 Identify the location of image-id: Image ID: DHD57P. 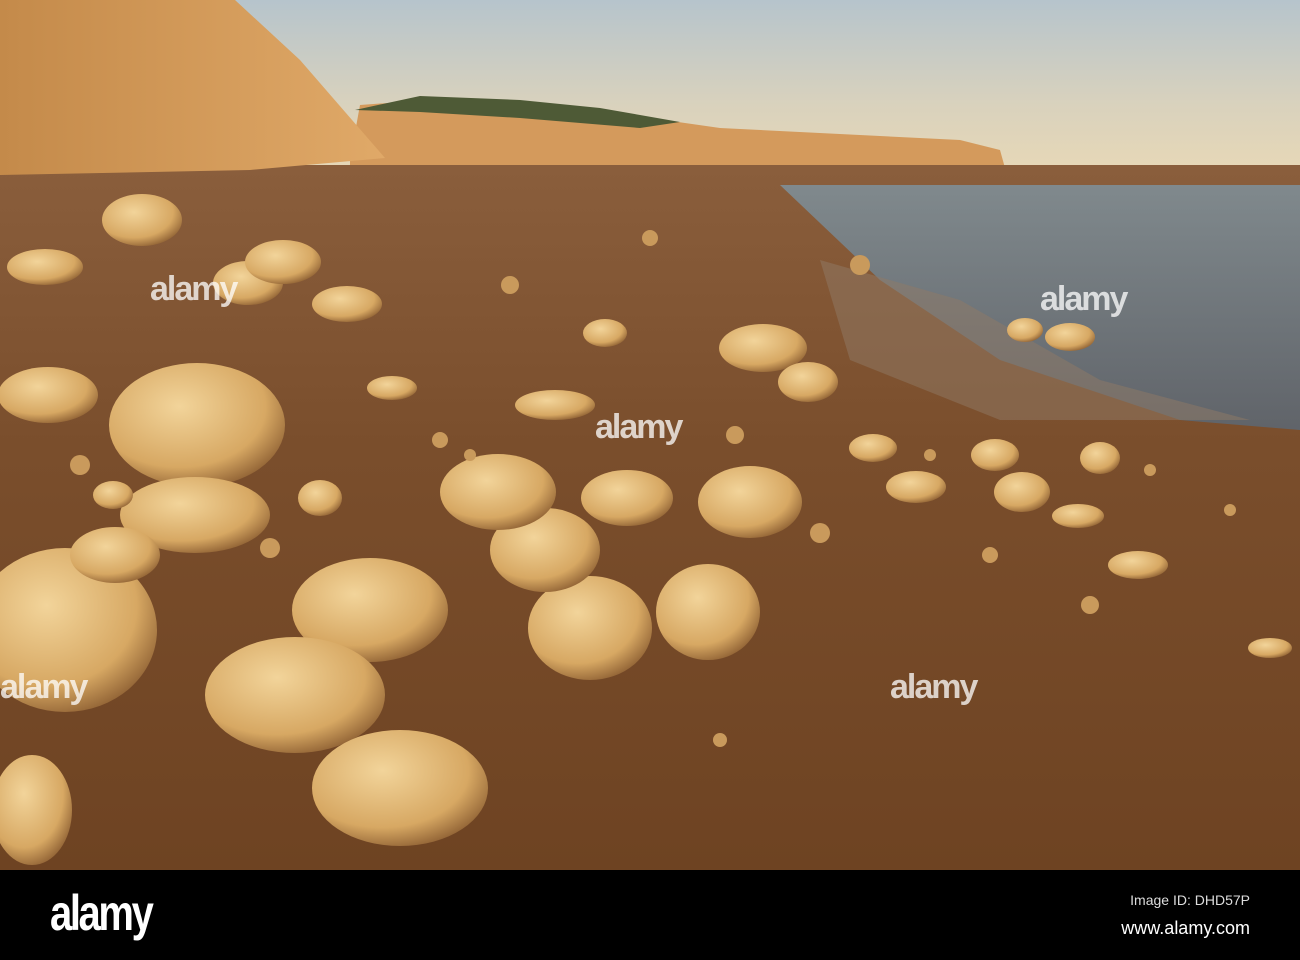
(1190, 900).